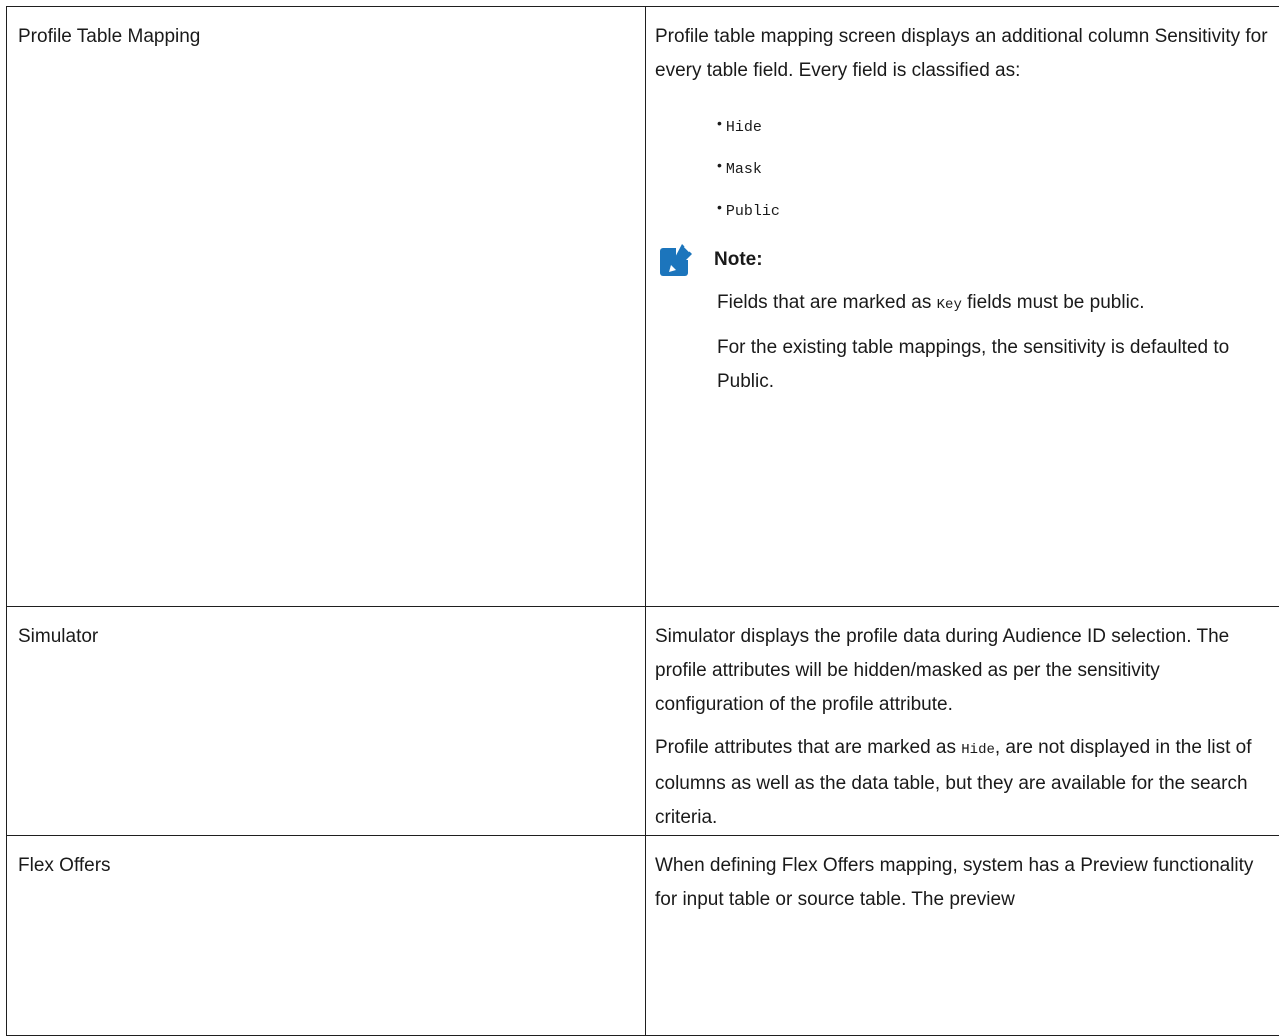 Image resolution: width=1279 pixels, height=1036 pixels. I want to click on note-title: Note:, so click(738, 260).